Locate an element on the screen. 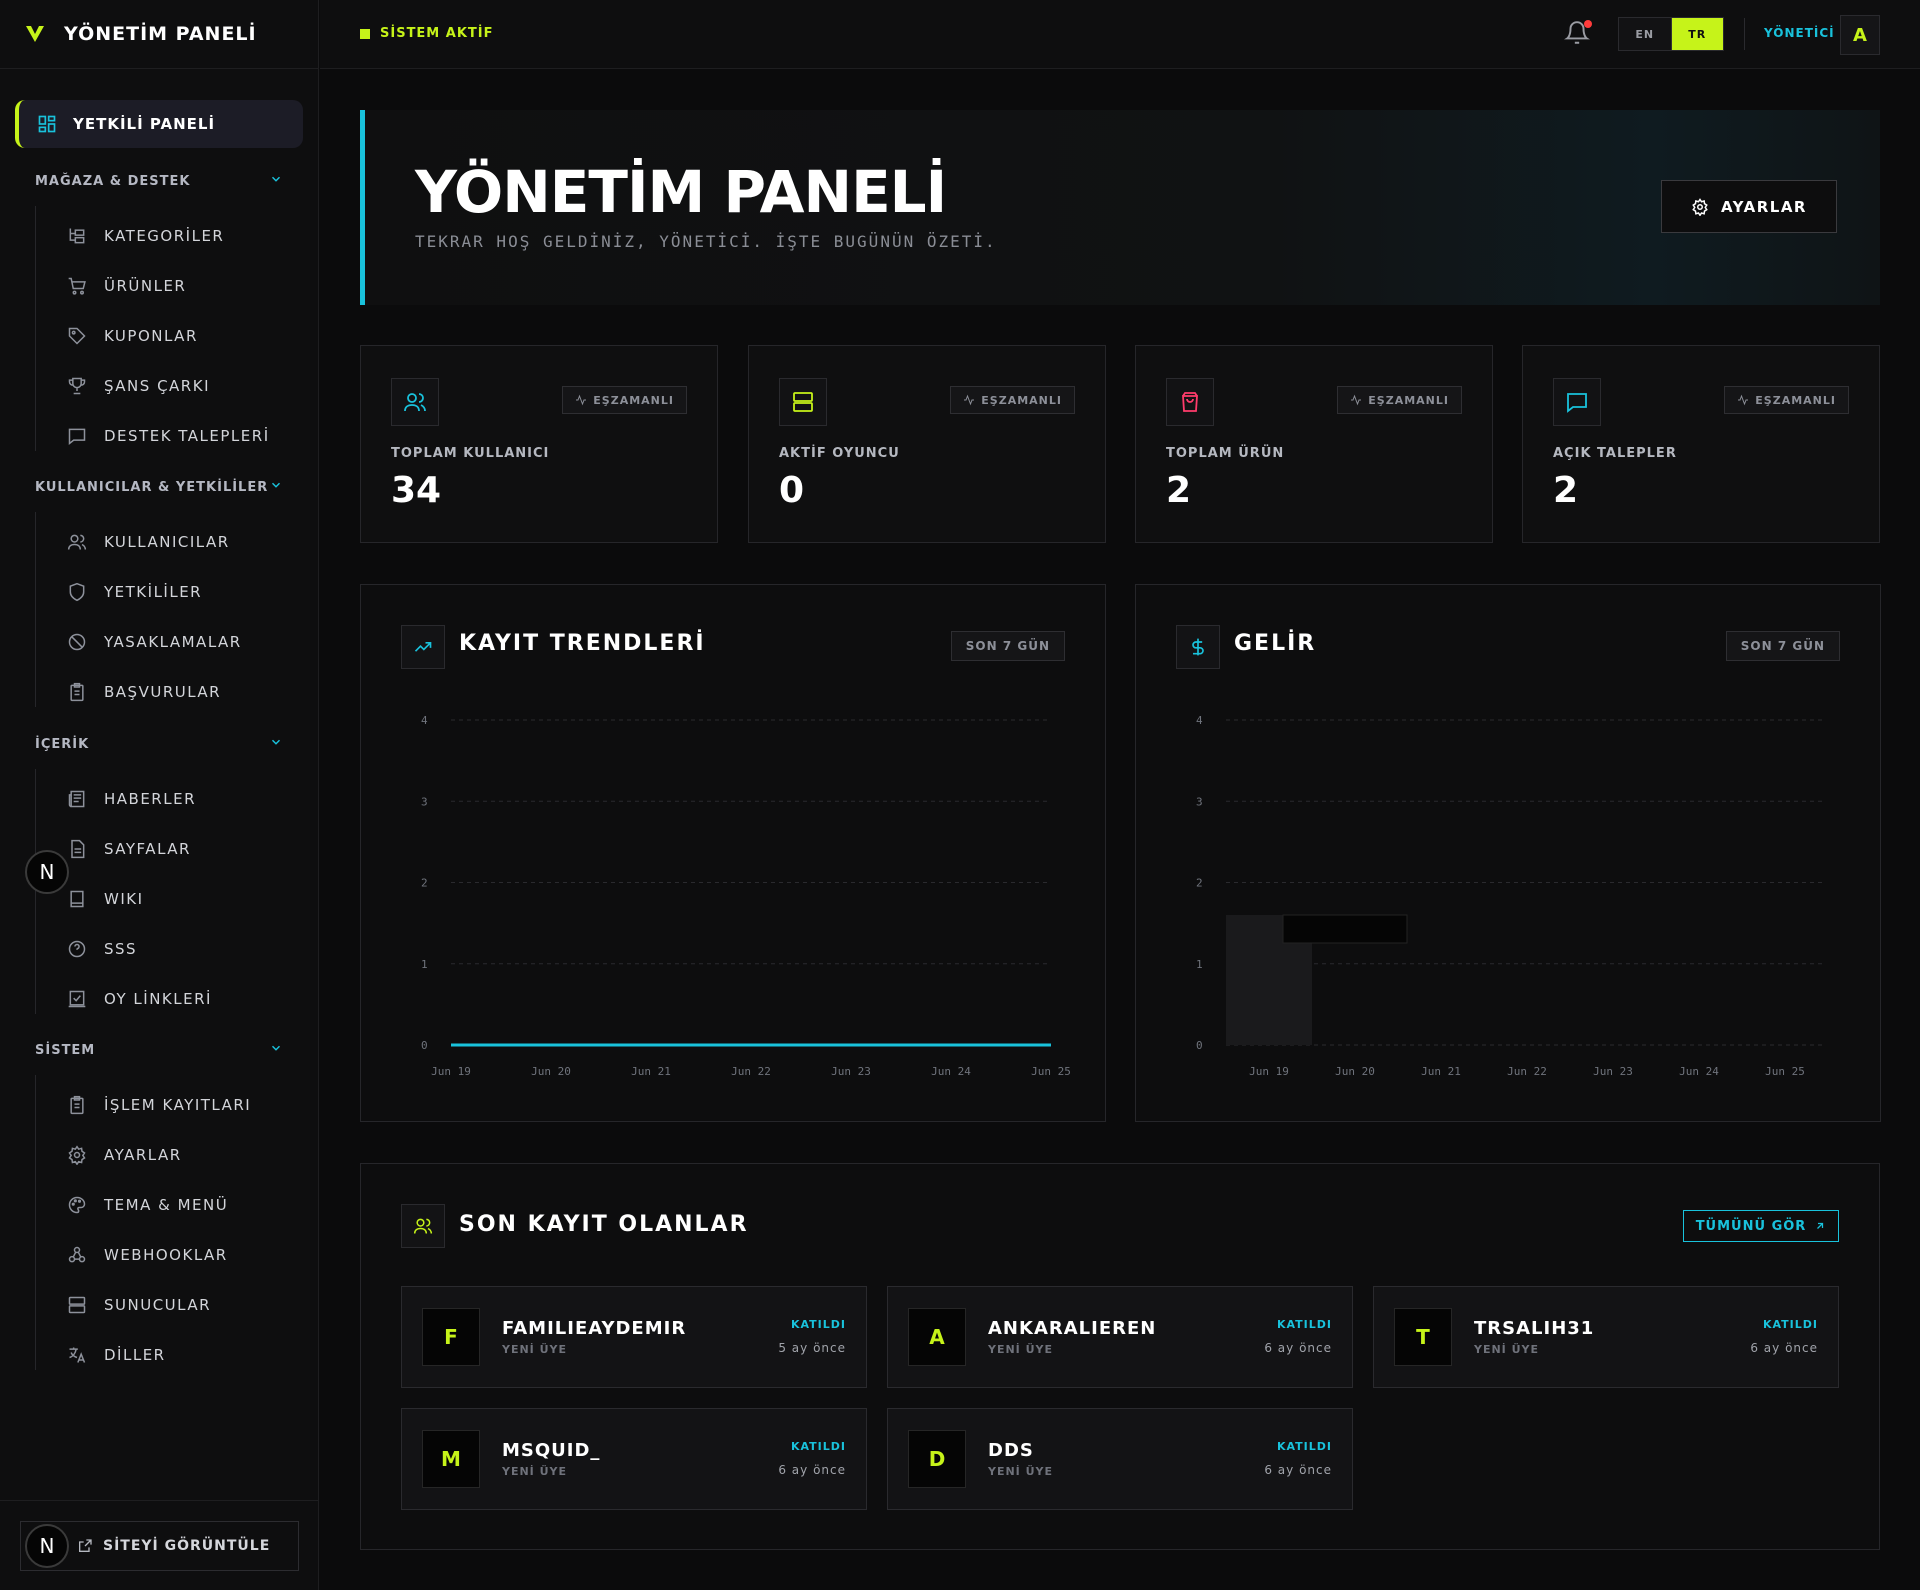 Image resolution: width=1920 pixels, height=1590 pixels. x-tick-label: Jun 21 is located at coordinates (651, 1071).